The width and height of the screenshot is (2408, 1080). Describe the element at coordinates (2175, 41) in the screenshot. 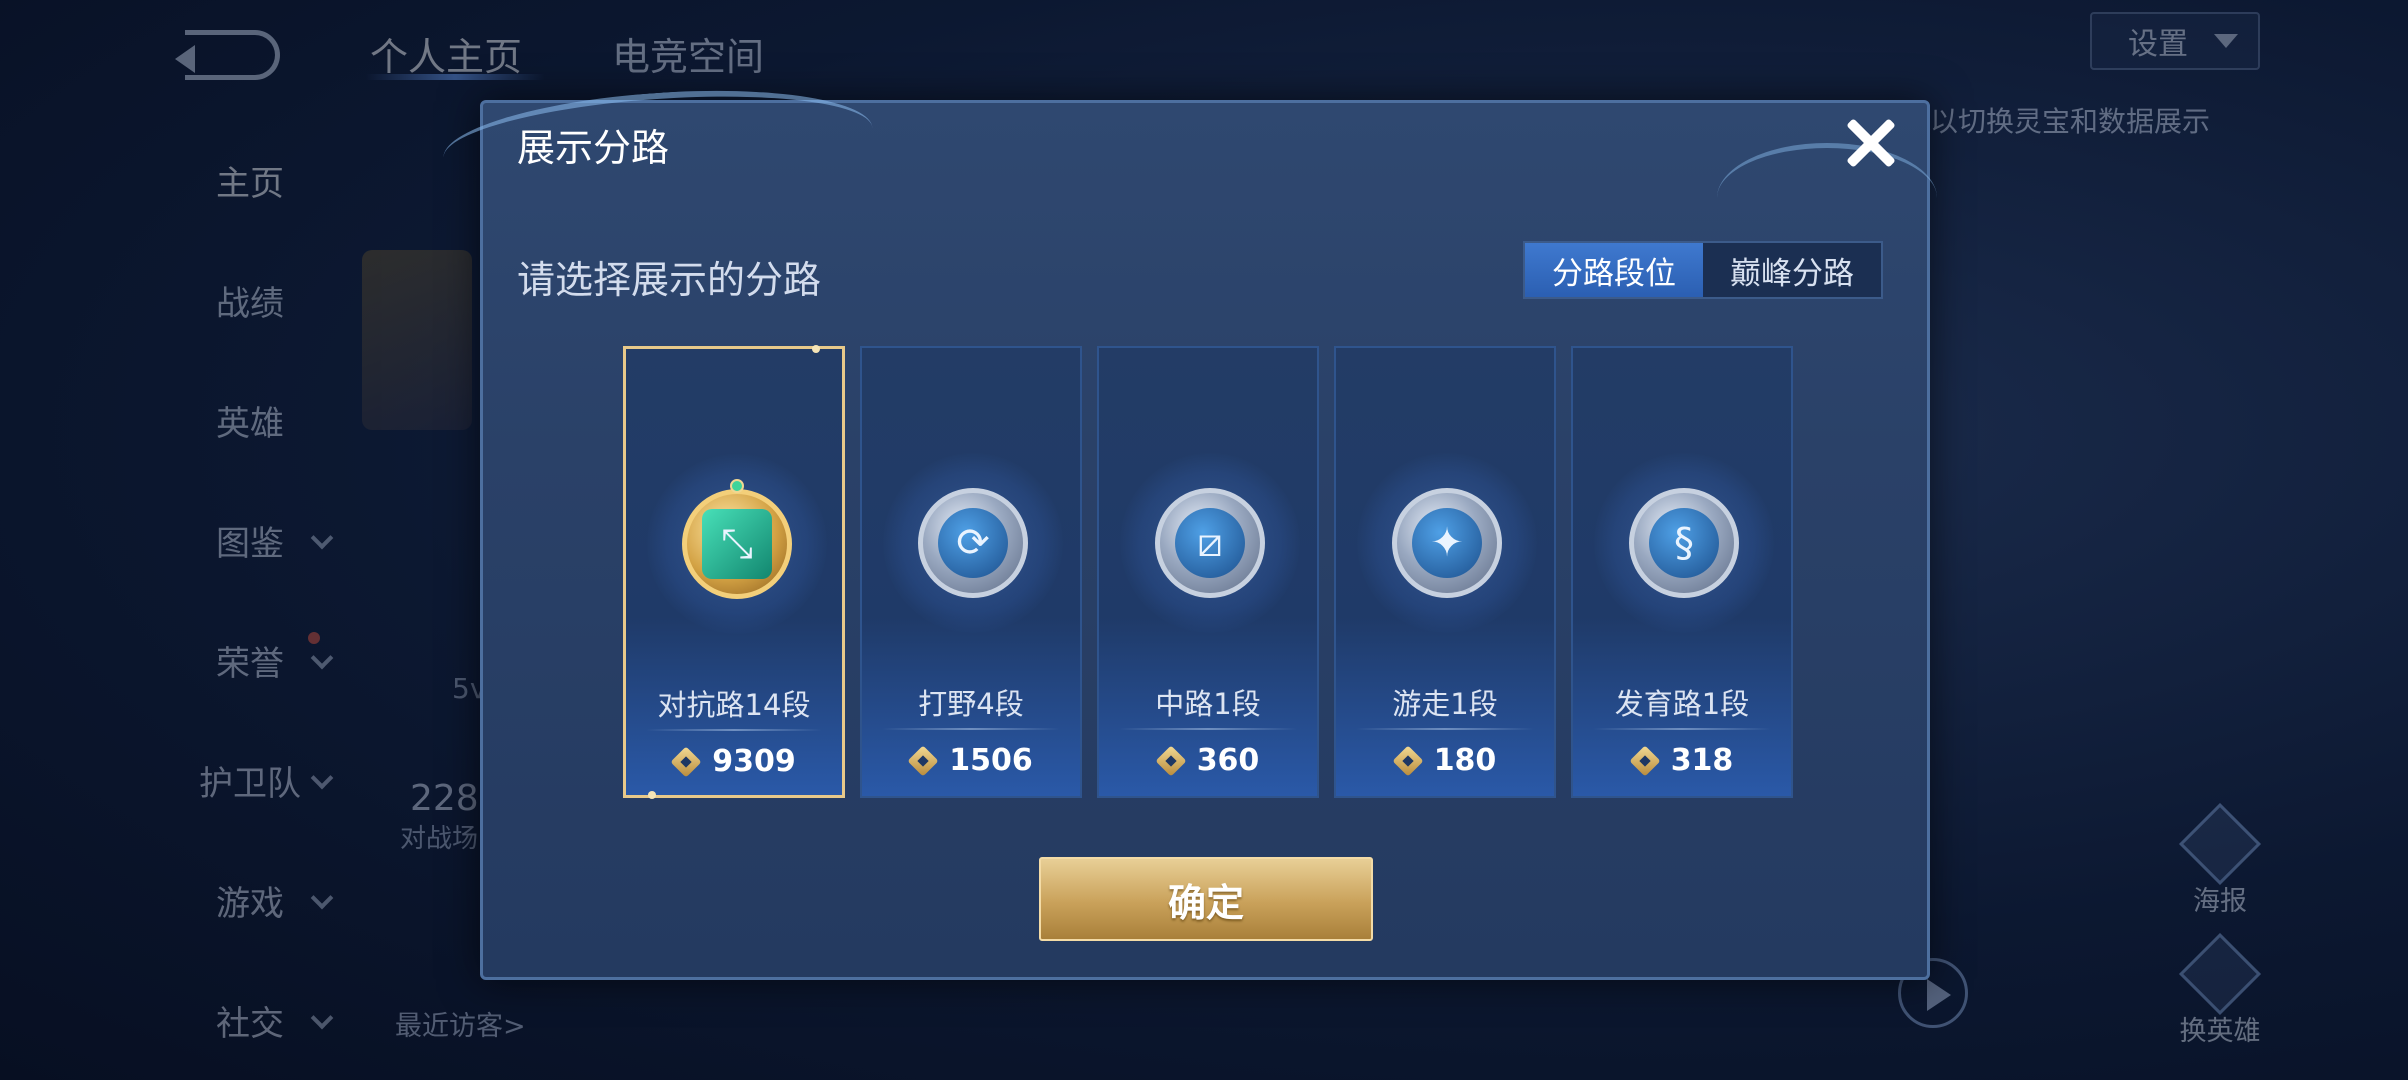

I see `settings-dropdown: 设置` at that location.